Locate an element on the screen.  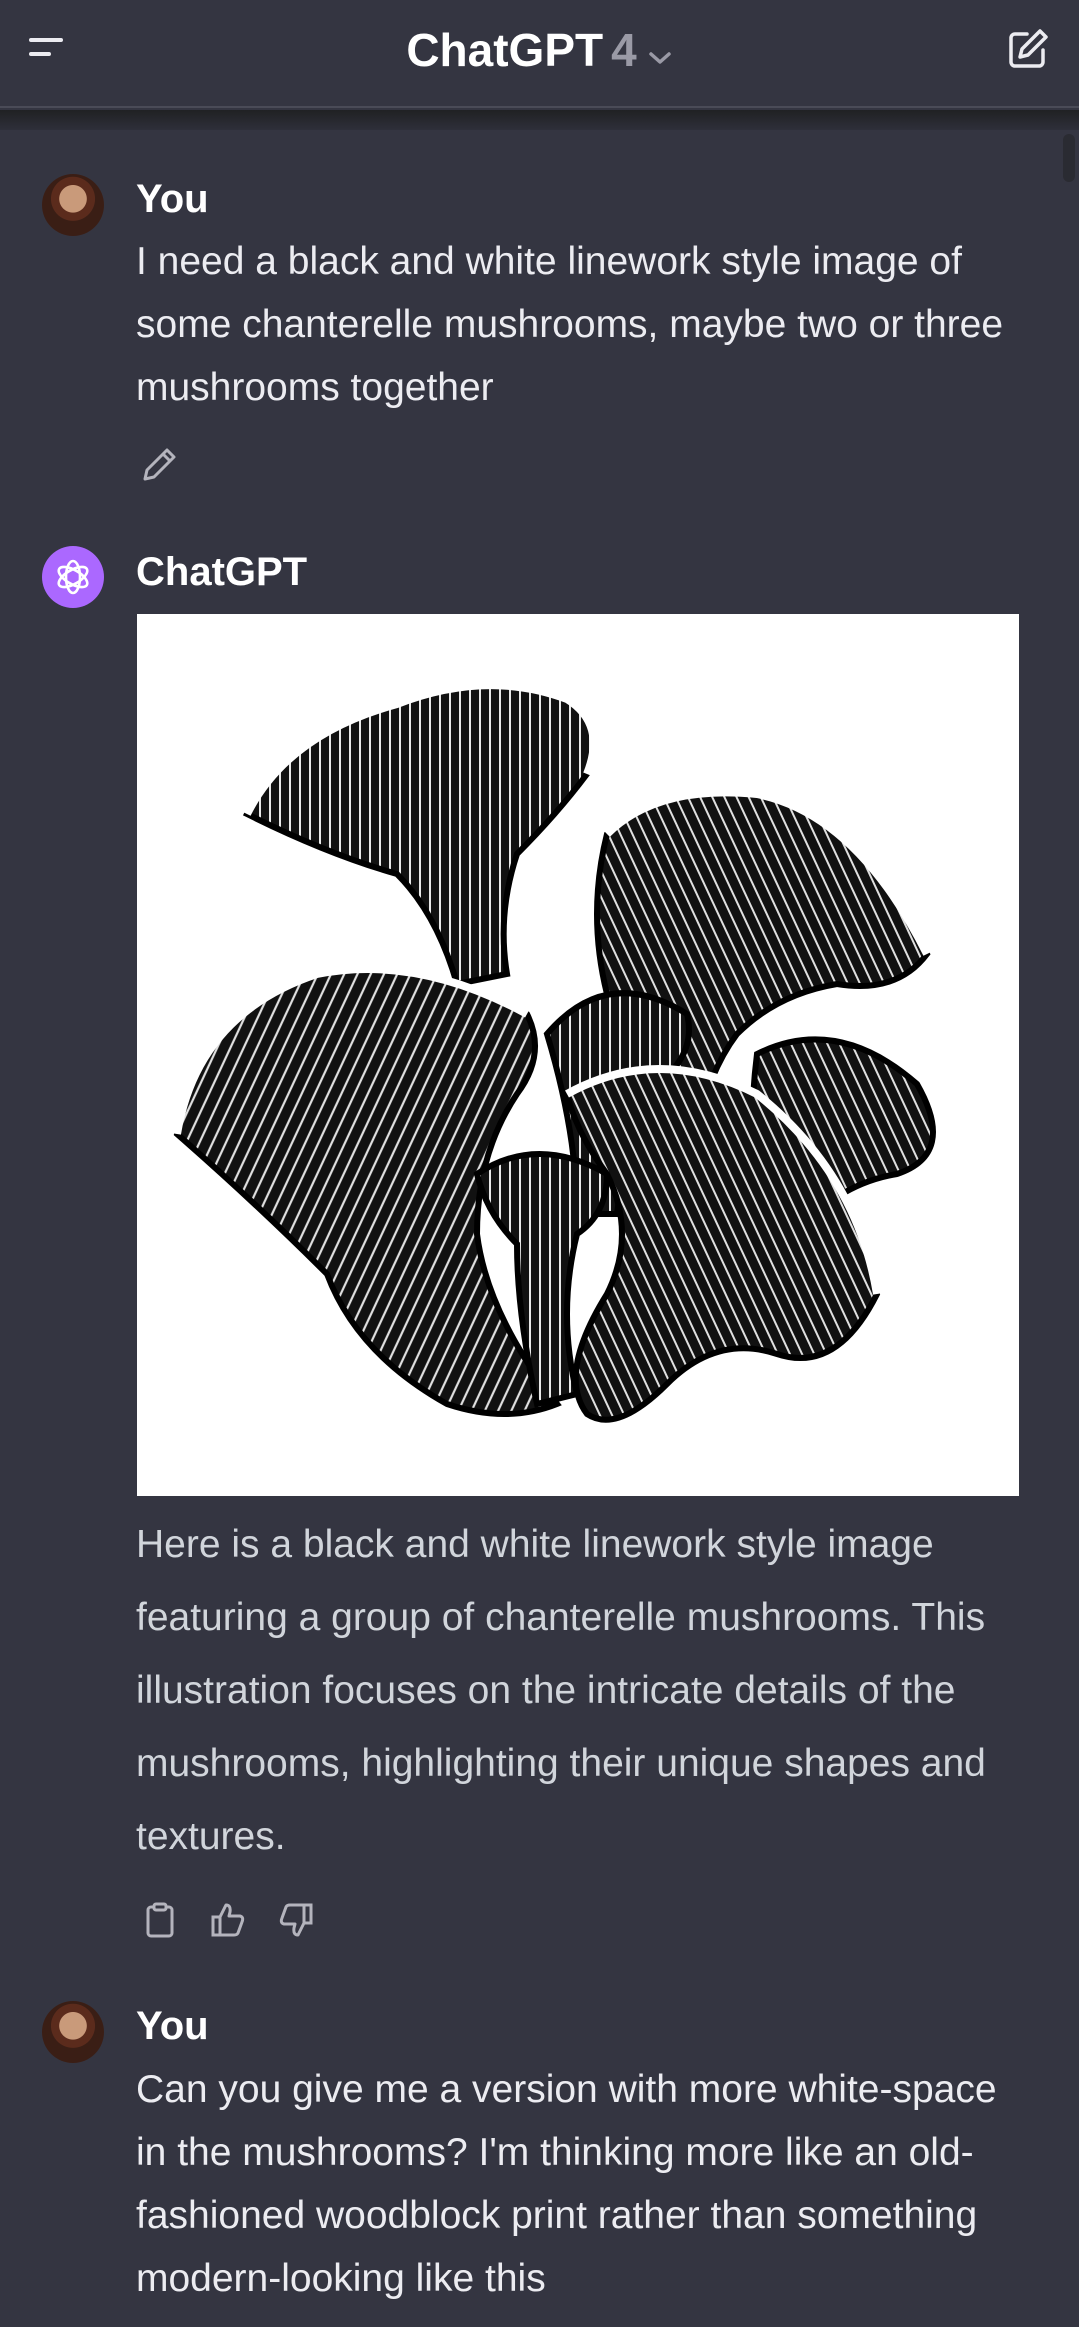
scrollbar-thumb is located at coordinates (1069, 158).